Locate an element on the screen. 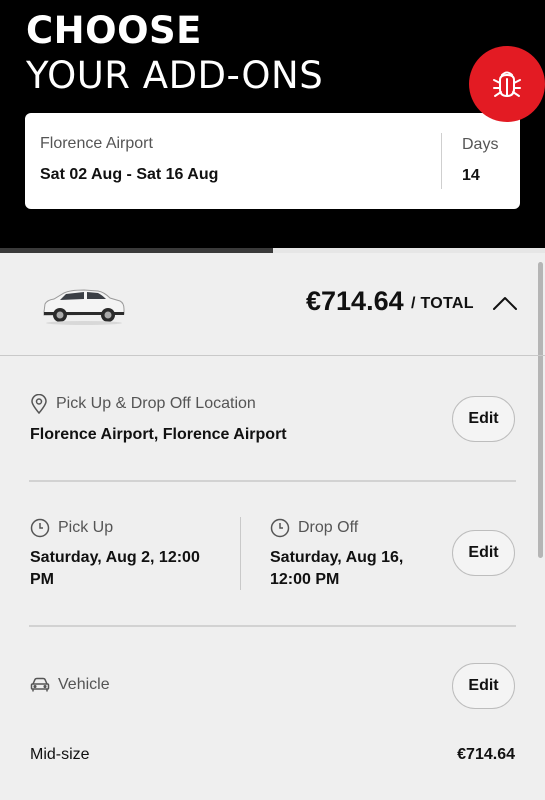  summary-location: Florence Airport is located at coordinates (96, 143).